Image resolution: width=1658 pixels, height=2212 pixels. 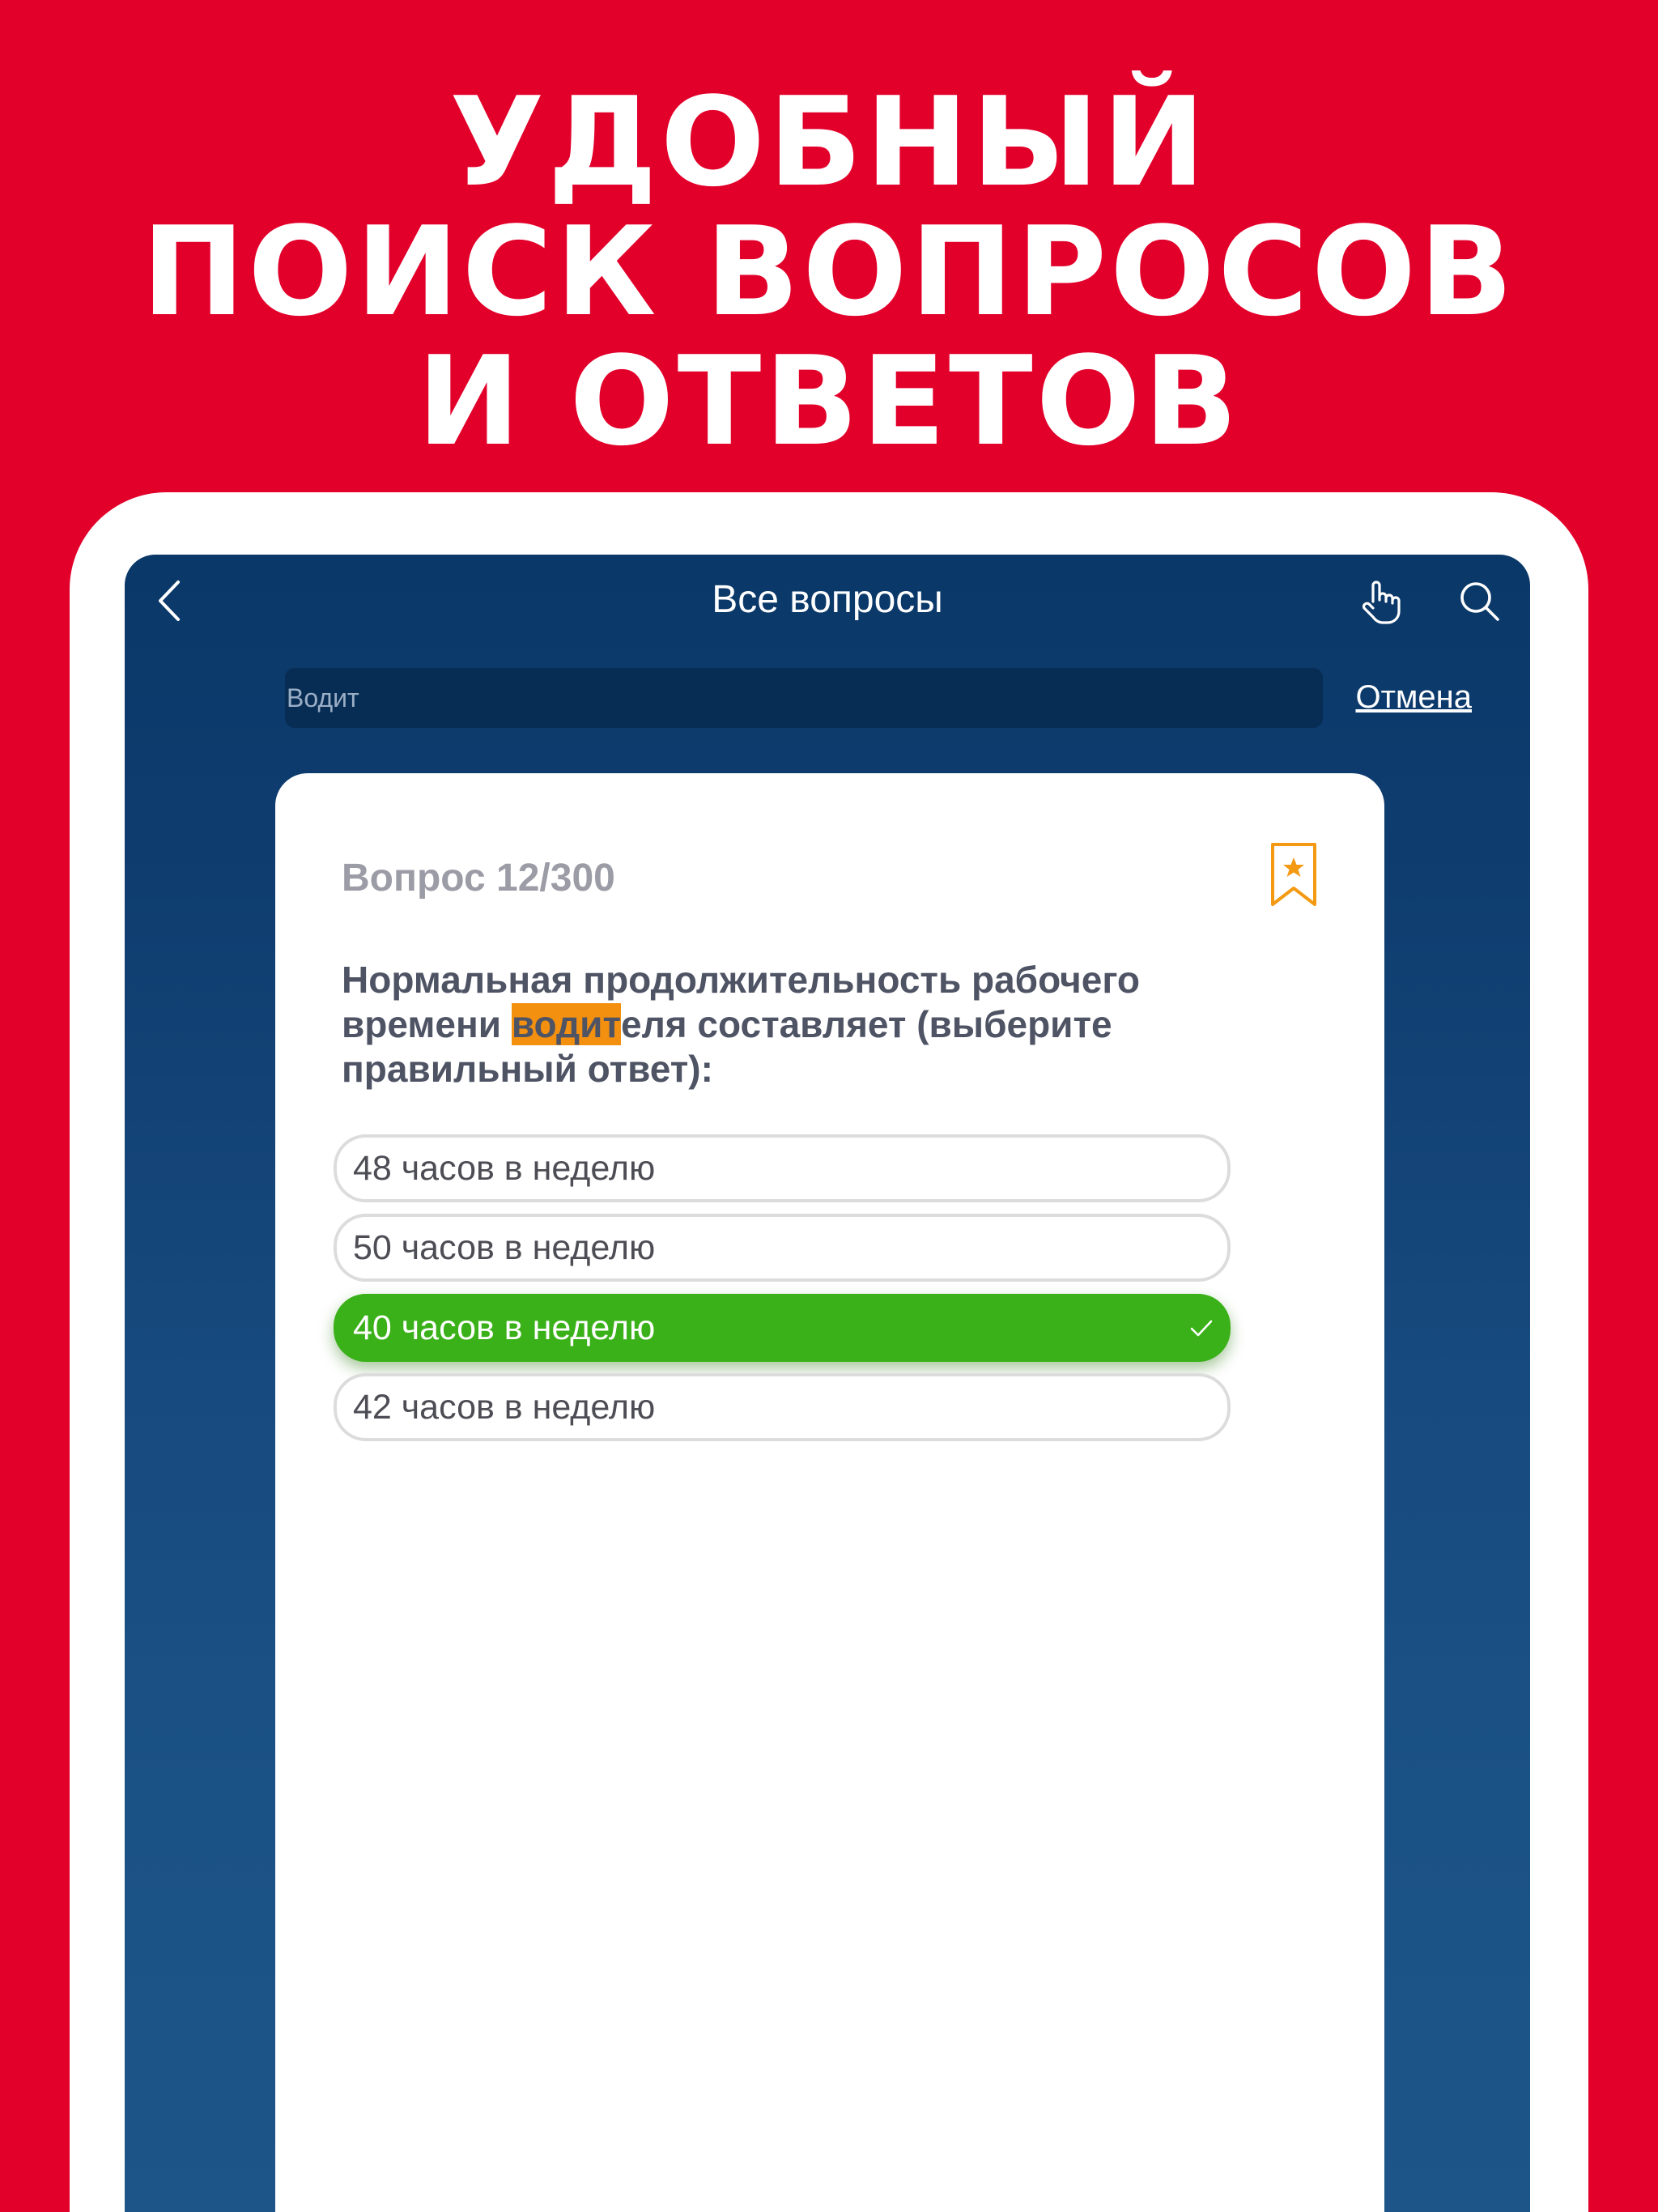 What do you see at coordinates (504, 1328) in the screenshot?
I see `answer-label: 40 часов в неделю` at bounding box center [504, 1328].